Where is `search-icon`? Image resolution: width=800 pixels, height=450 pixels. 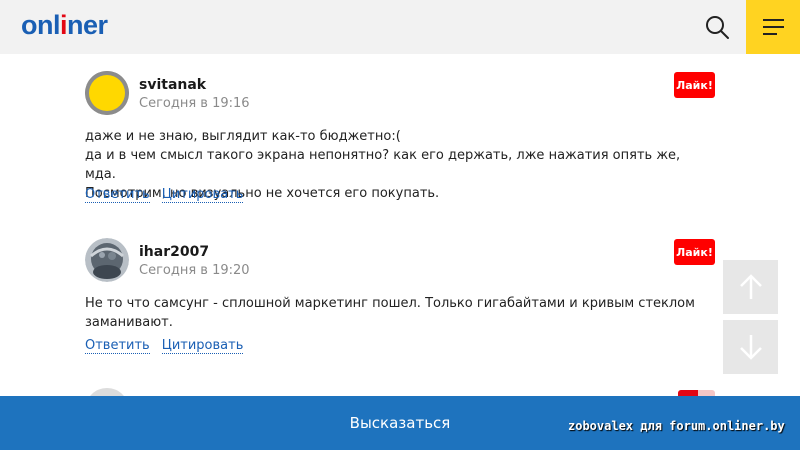 search-icon is located at coordinates (717, 27).